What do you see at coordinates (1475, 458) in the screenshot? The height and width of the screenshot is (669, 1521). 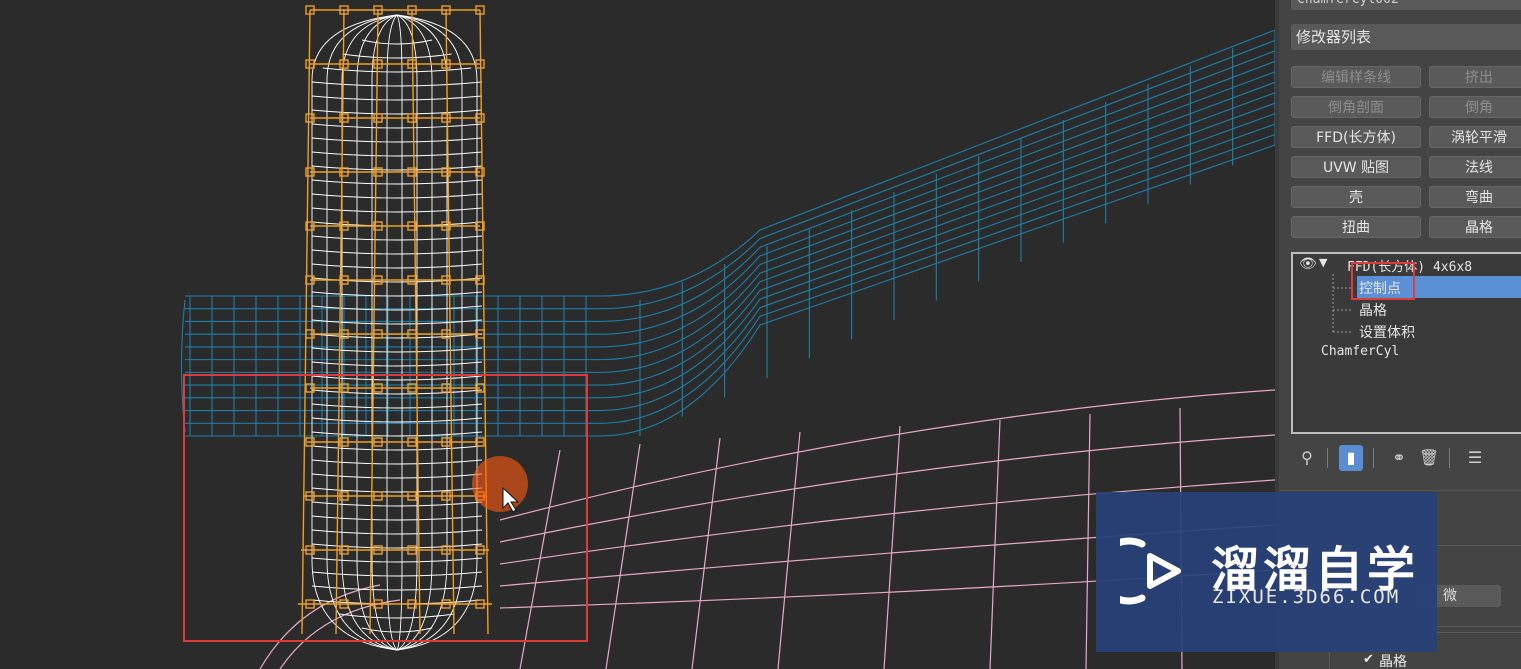 I see `configure-sets-icon: ☰` at bounding box center [1475, 458].